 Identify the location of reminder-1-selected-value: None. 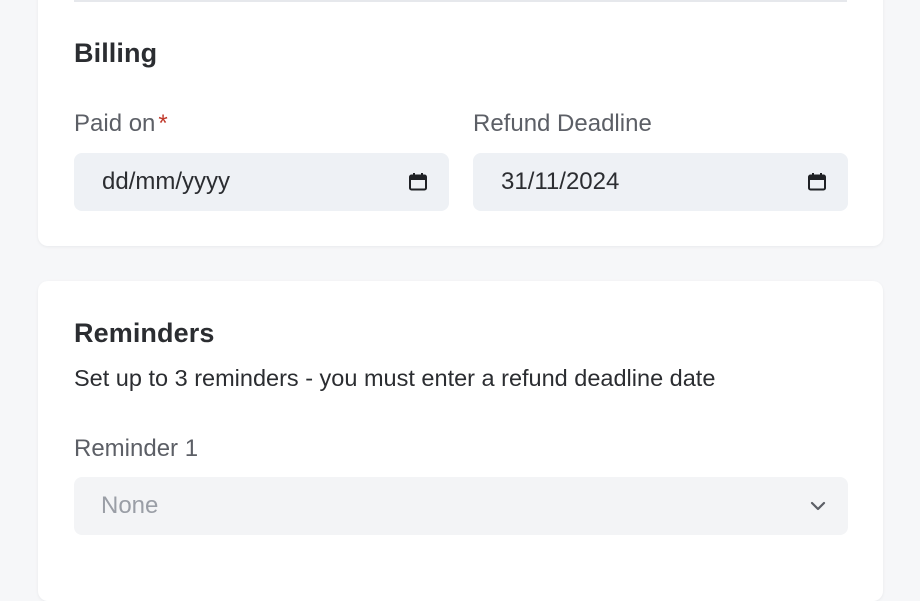
(130, 505).